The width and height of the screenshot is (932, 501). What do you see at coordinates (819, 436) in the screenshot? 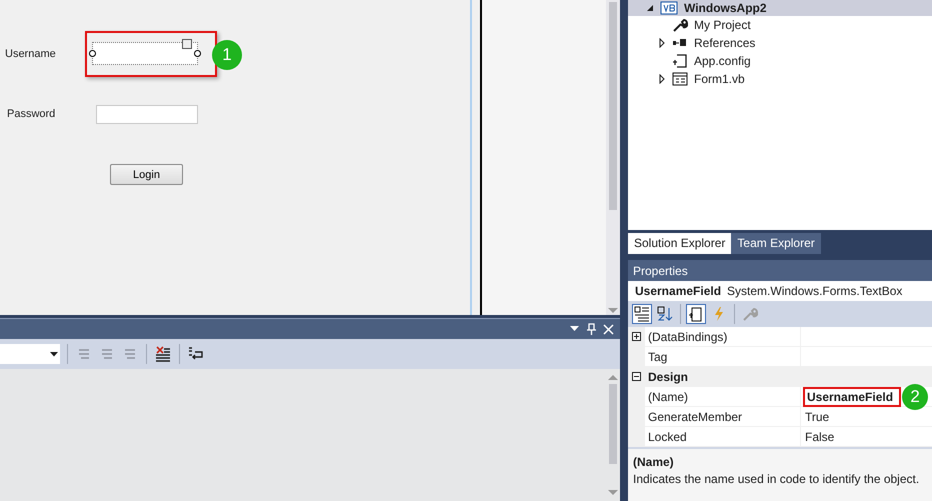
I see `property-value: False` at bounding box center [819, 436].